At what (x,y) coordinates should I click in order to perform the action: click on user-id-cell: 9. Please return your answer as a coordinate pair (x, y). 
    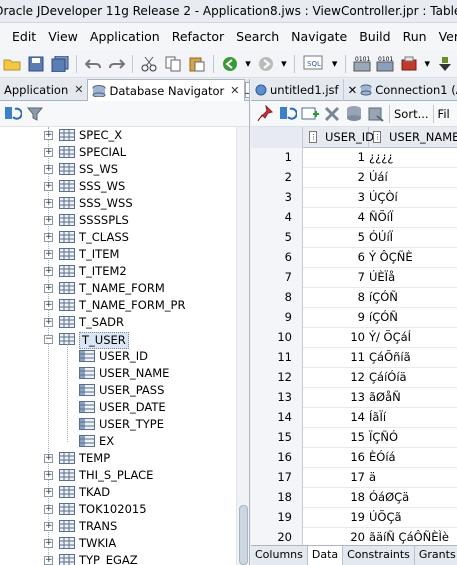
    Looking at the image, I should click on (335, 318).